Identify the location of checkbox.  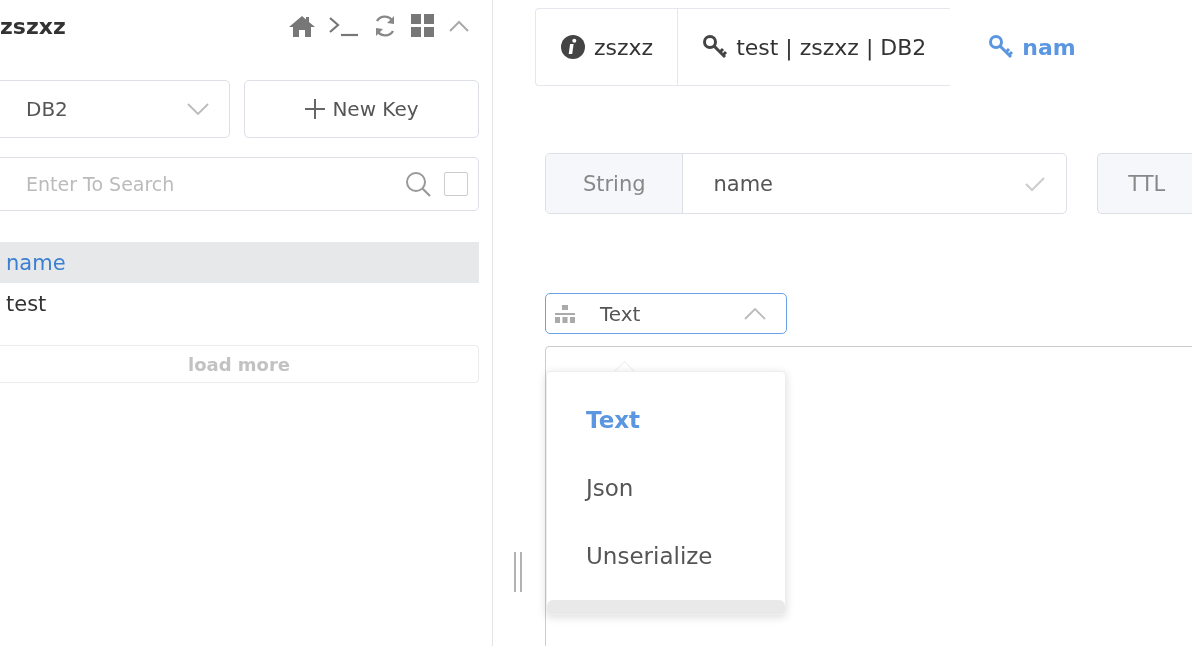
(456, 184).